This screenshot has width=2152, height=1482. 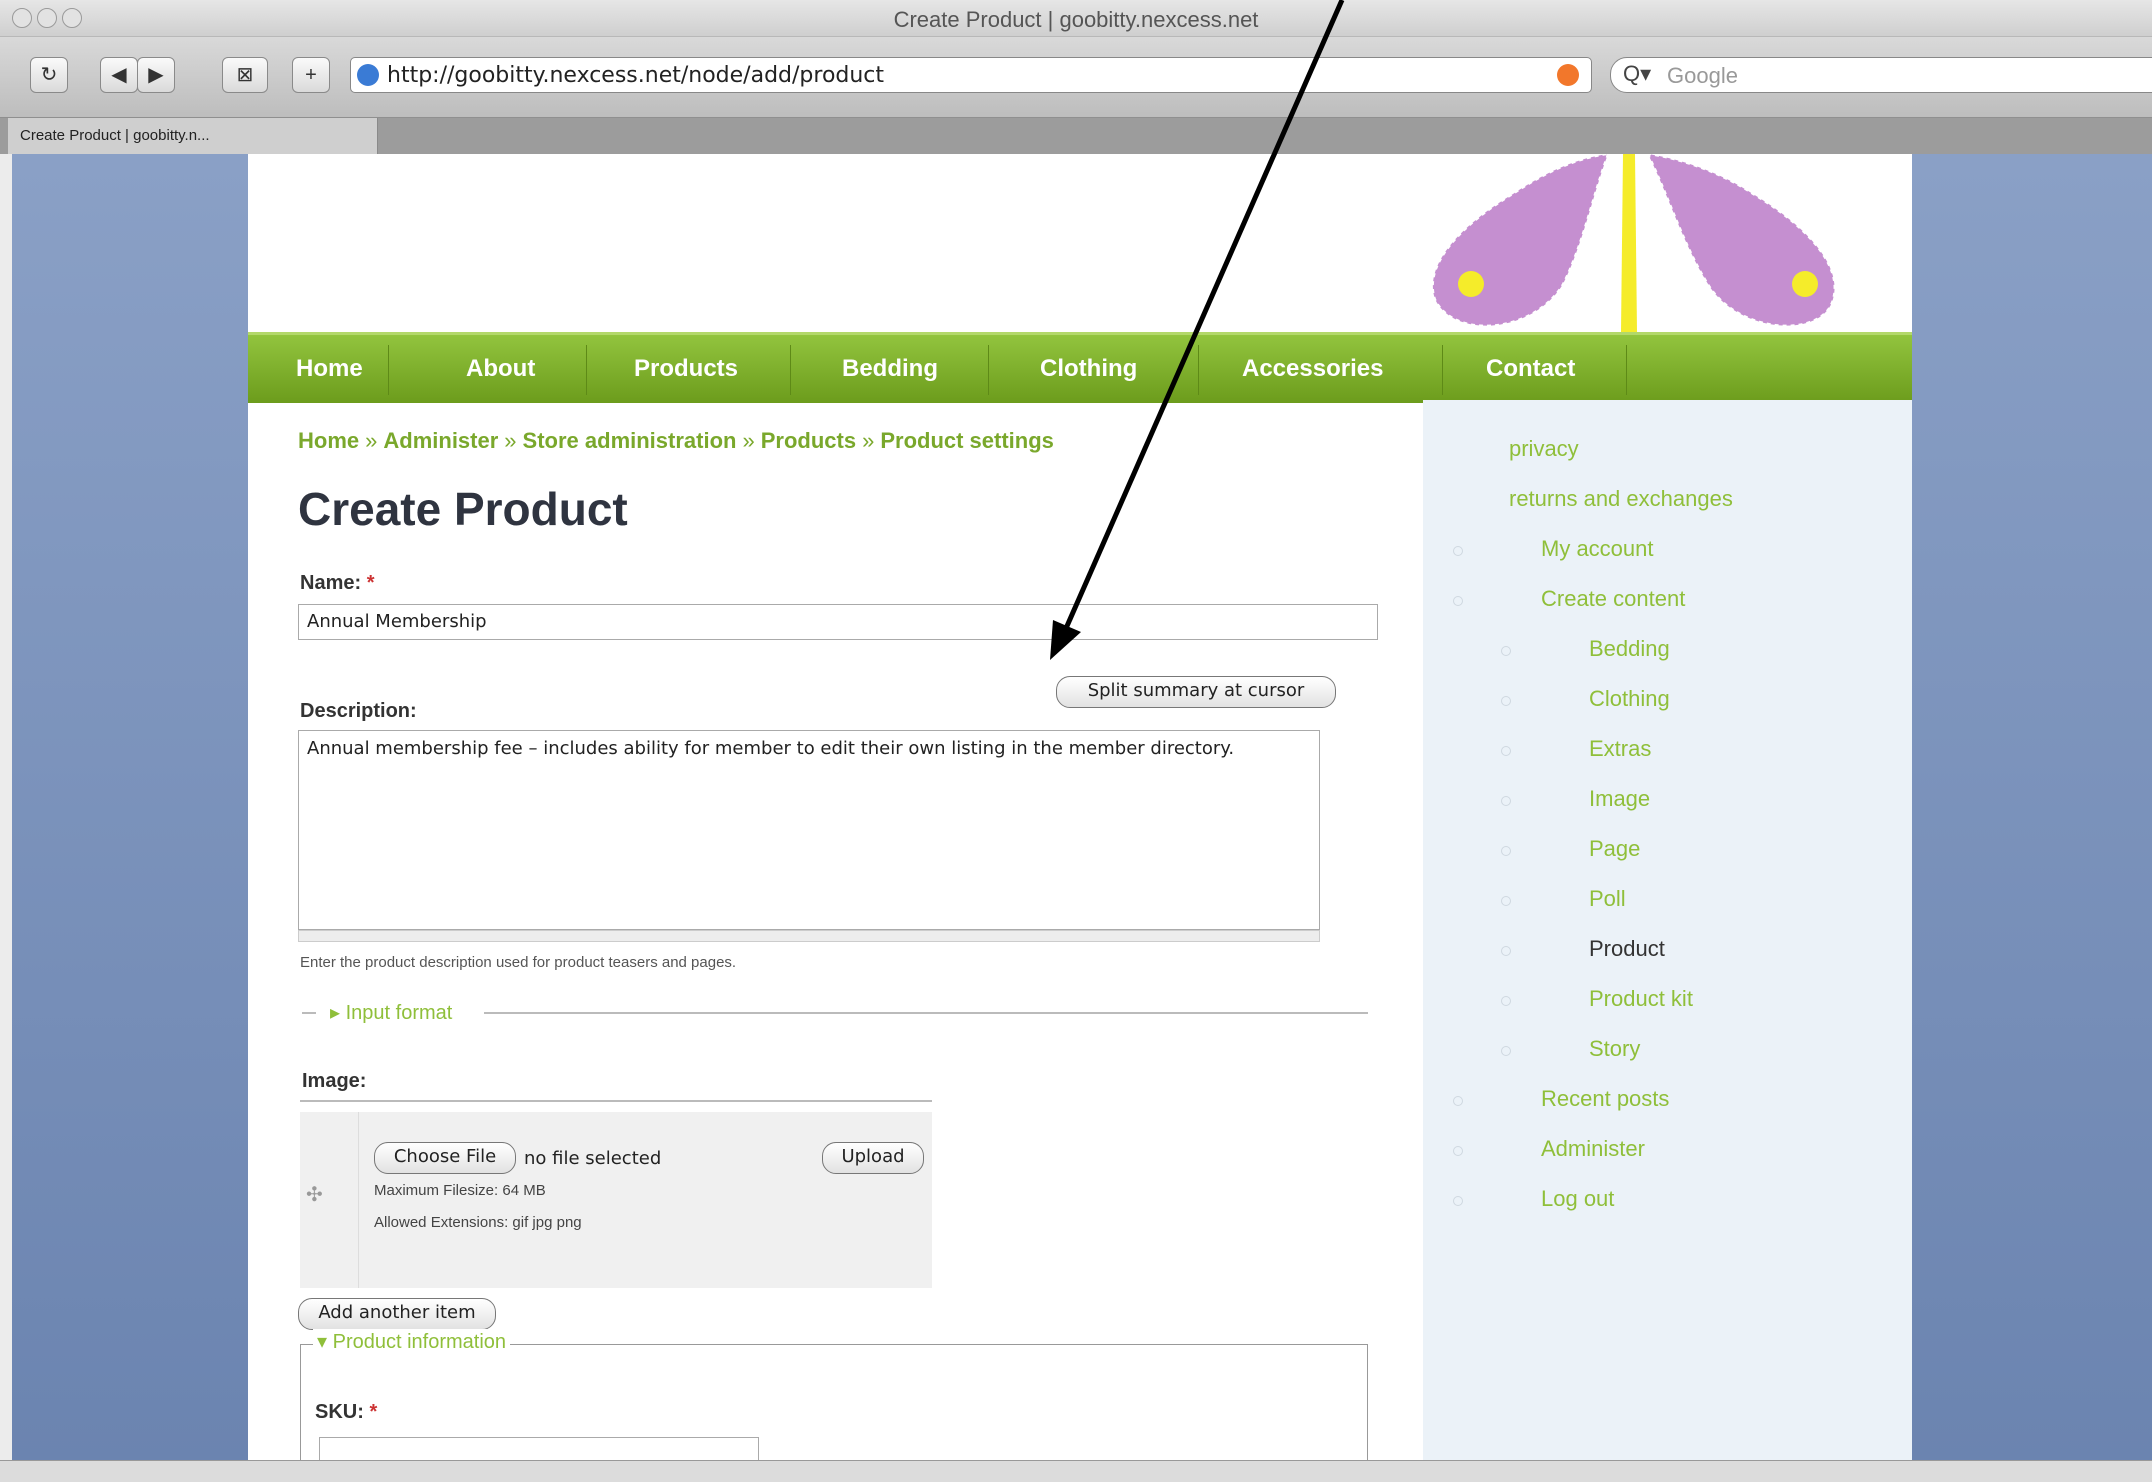 What do you see at coordinates (1629, 699) in the screenshot?
I see `sidebar-item-clothing: Clothing` at bounding box center [1629, 699].